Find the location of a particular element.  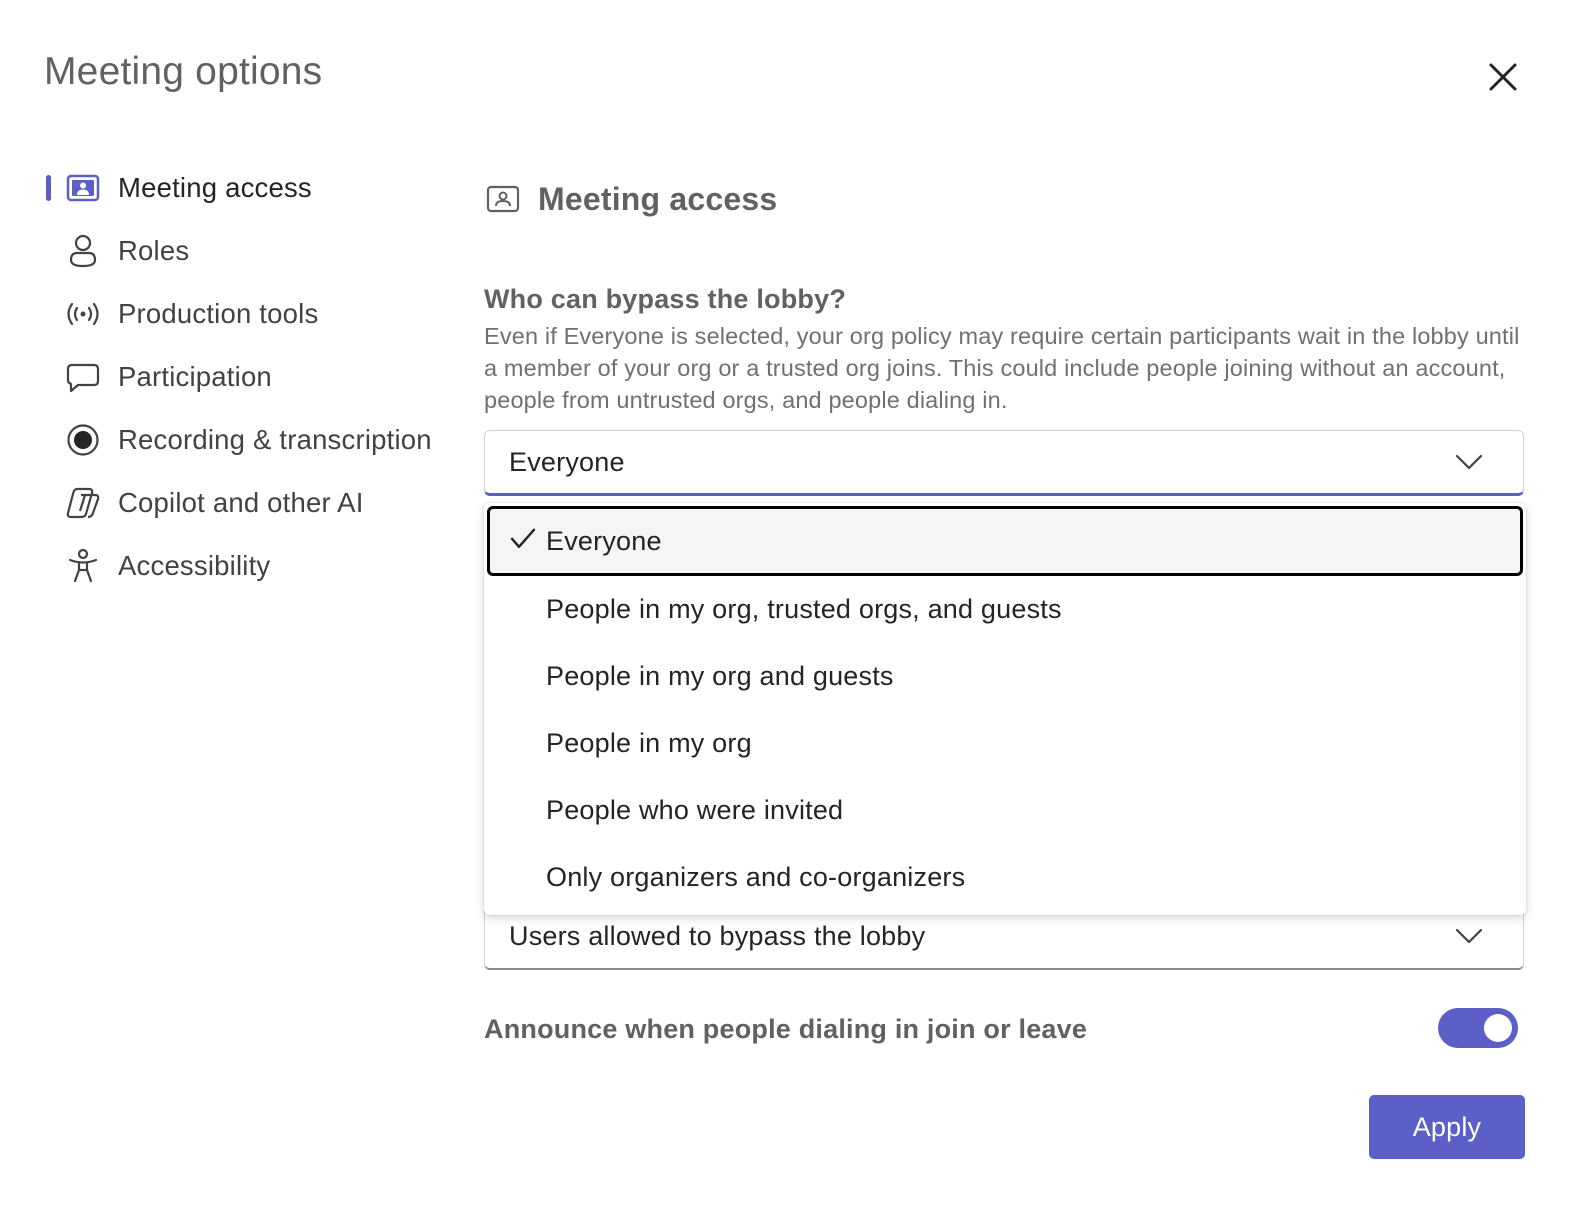

option-invited: People who were invited is located at coordinates (1005, 810).